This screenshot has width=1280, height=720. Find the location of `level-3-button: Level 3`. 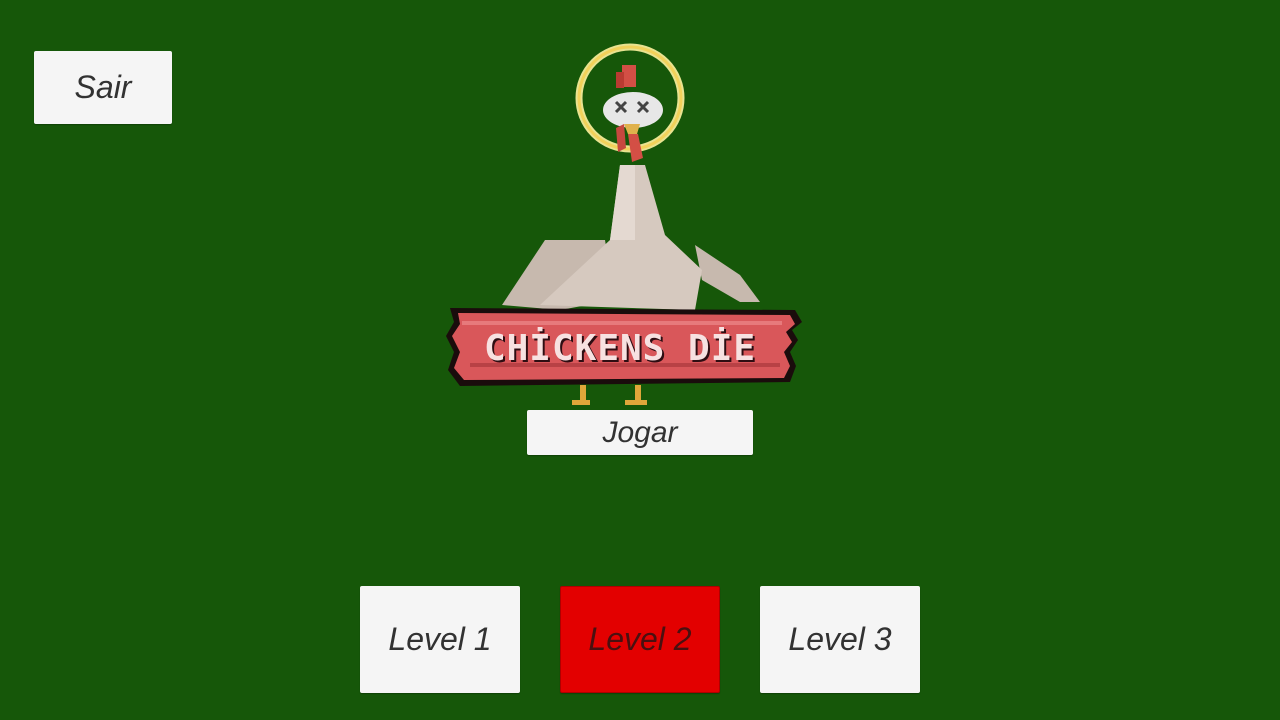

level-3-button: Level 3 is located at coordinates (840, 639).